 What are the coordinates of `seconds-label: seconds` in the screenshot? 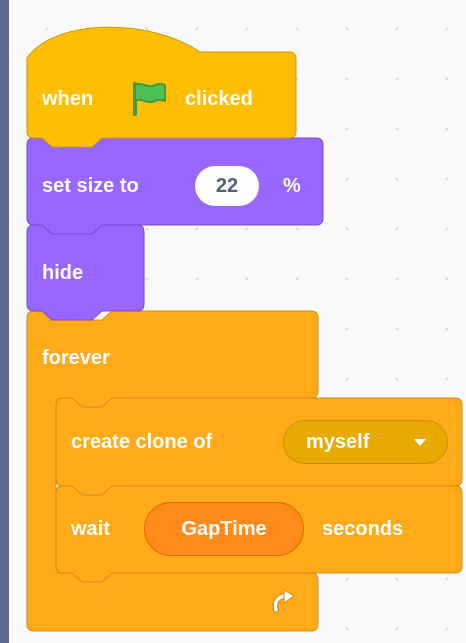 It's located at (363, 529).